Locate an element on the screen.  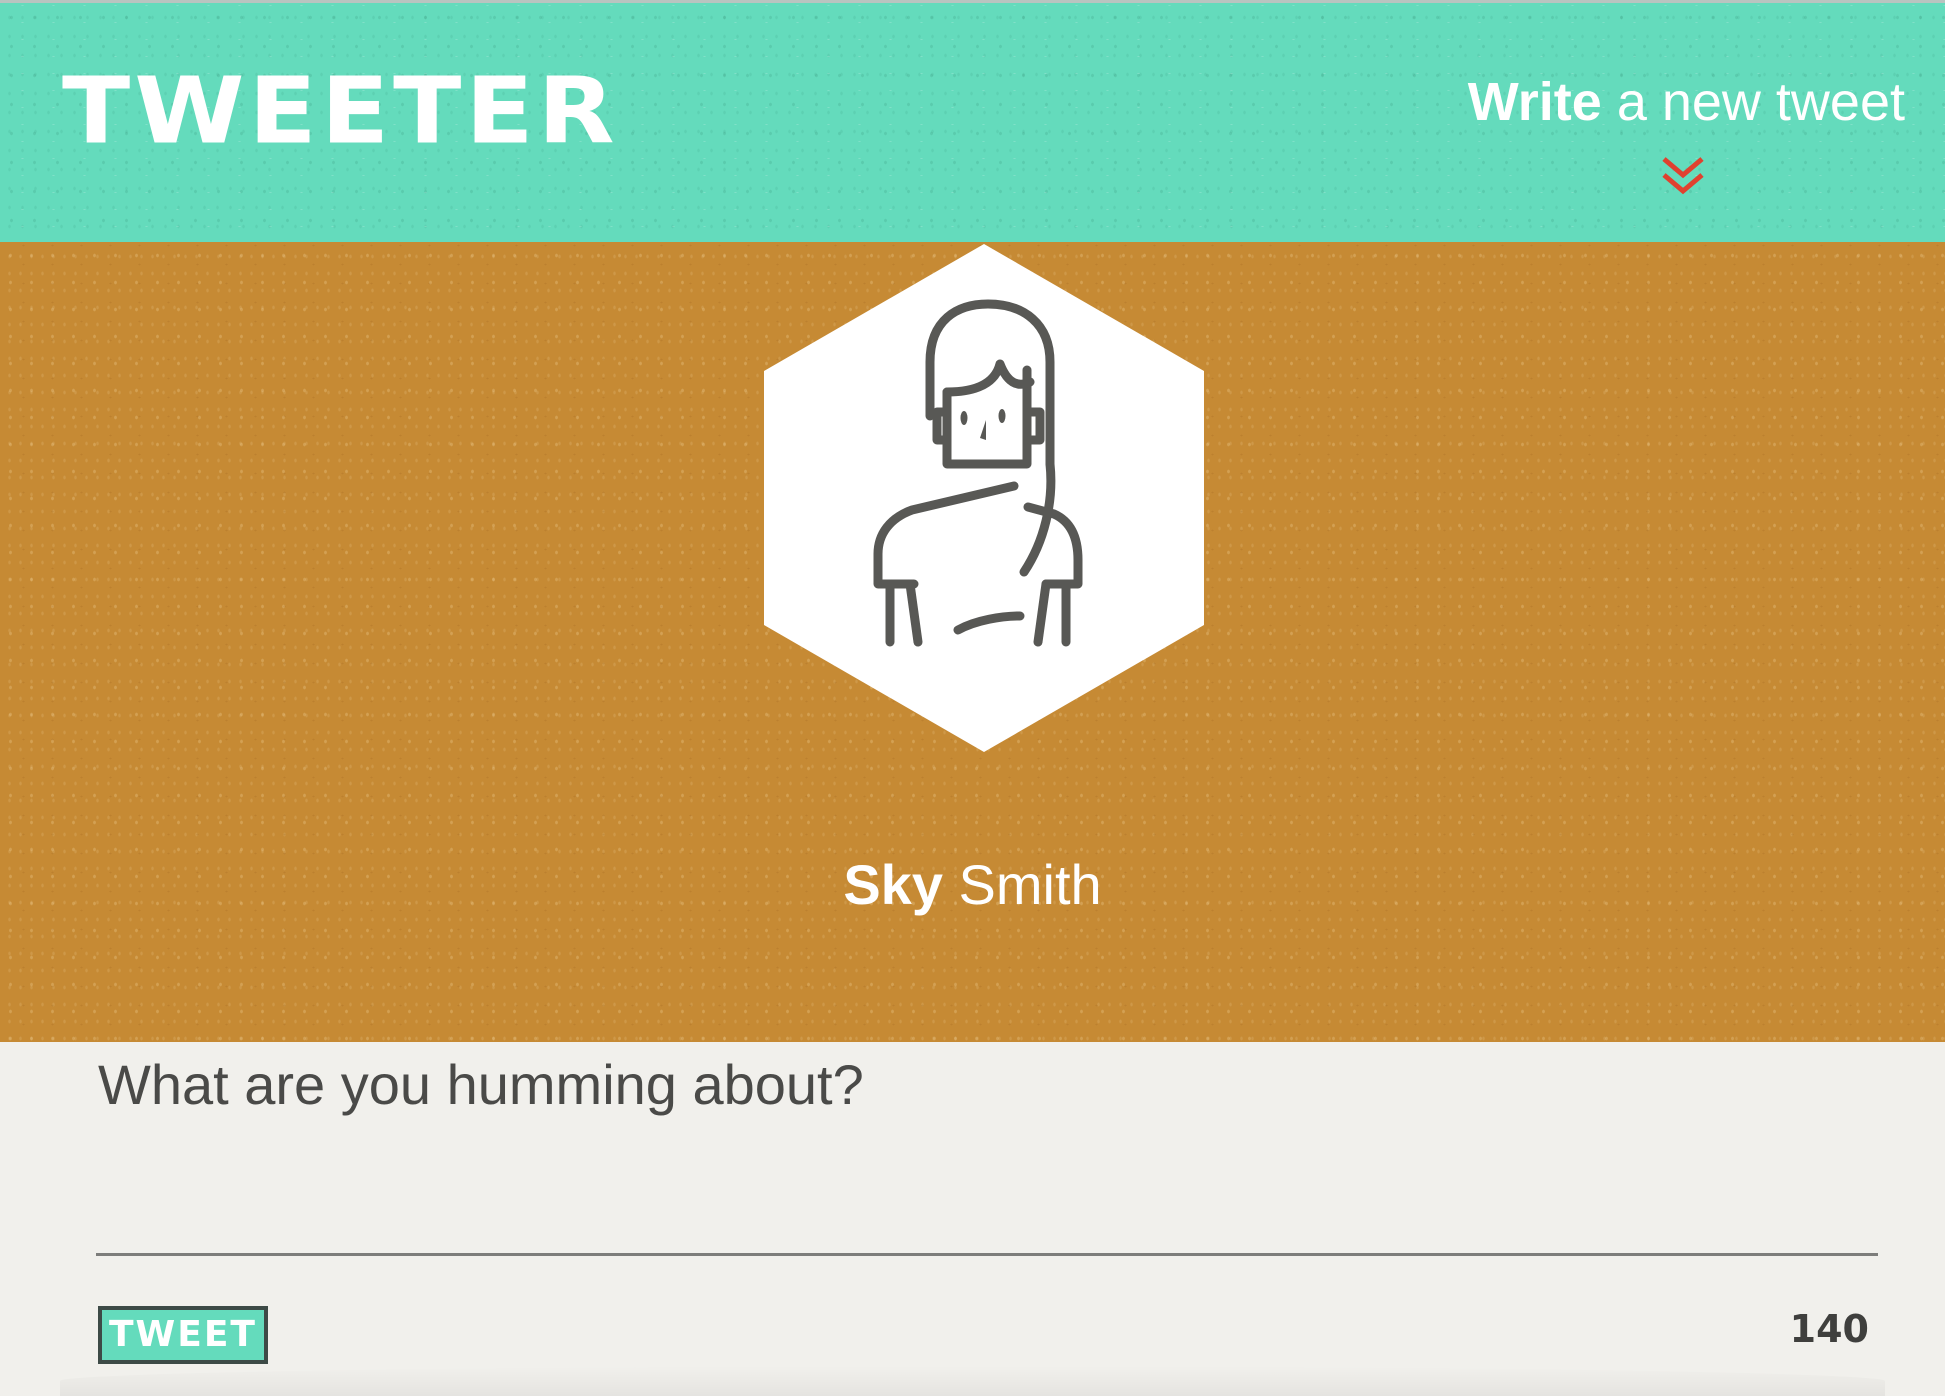
write-link-strong: Write is located at coordinates (1534, 102).